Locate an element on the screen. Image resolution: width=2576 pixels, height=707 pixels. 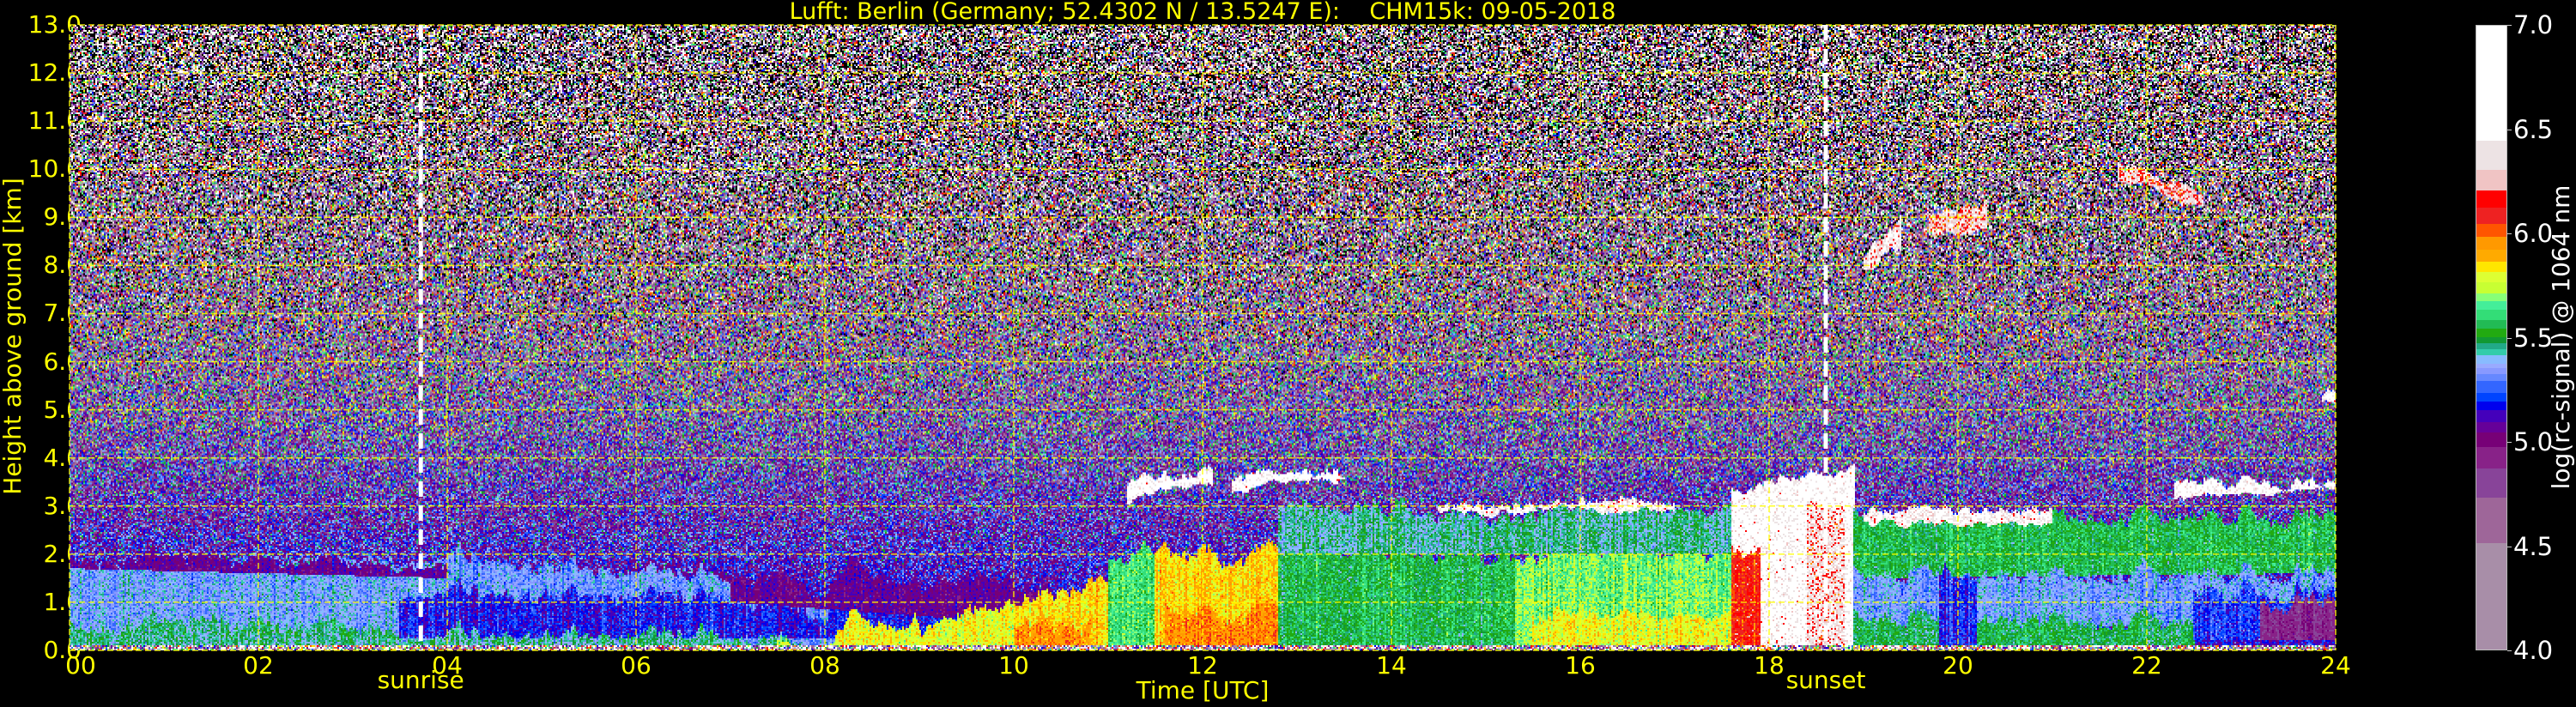
x-tick-label: 18 is located at coordinates (1769, 666).